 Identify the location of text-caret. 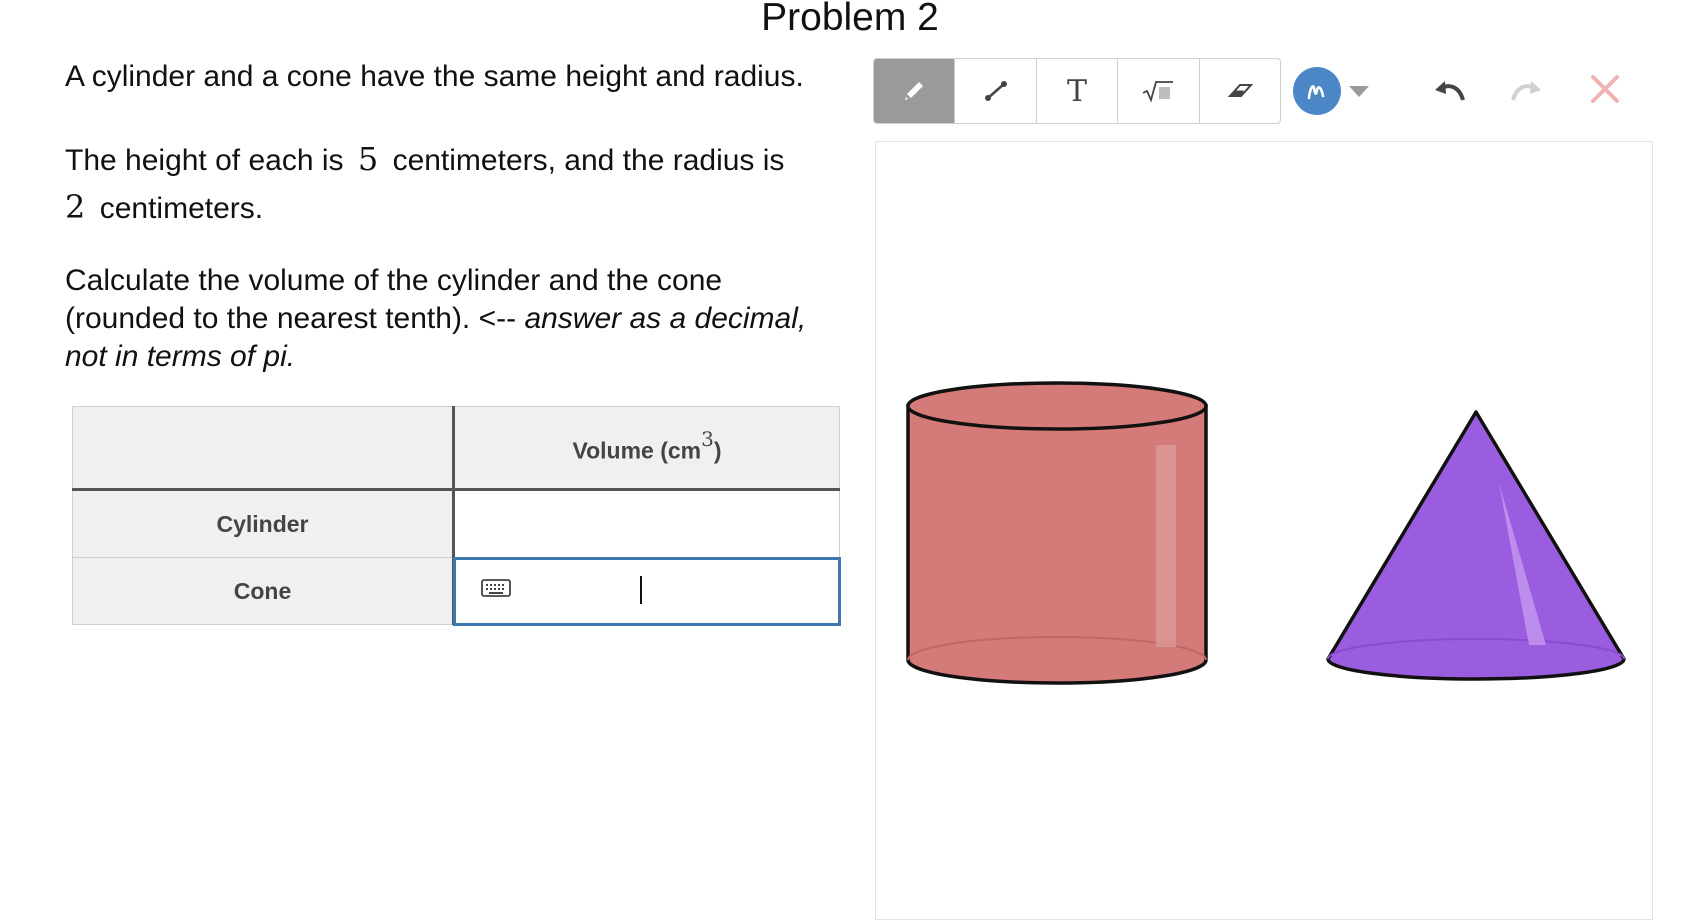
(641, 590).